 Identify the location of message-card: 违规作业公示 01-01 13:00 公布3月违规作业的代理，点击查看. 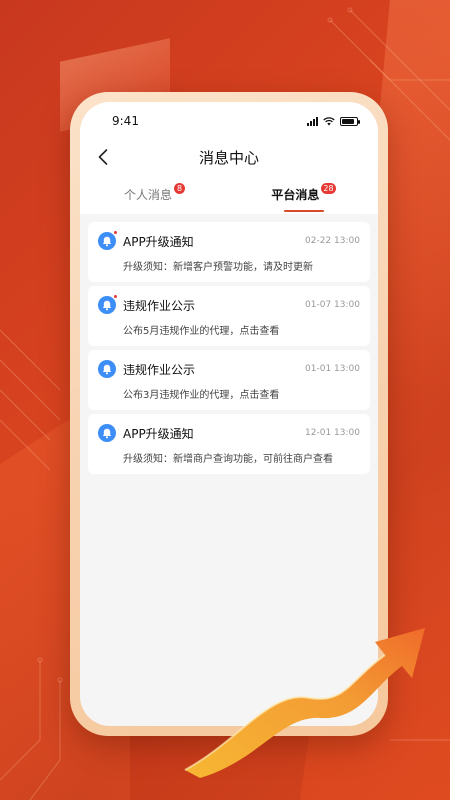
(229, 380).